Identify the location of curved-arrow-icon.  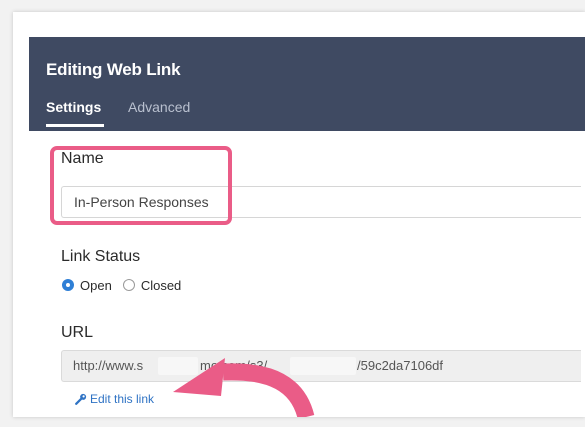
(244, 387).